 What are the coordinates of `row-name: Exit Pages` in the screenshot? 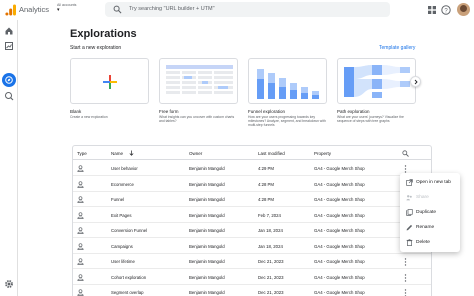 It's located at (121, 215).